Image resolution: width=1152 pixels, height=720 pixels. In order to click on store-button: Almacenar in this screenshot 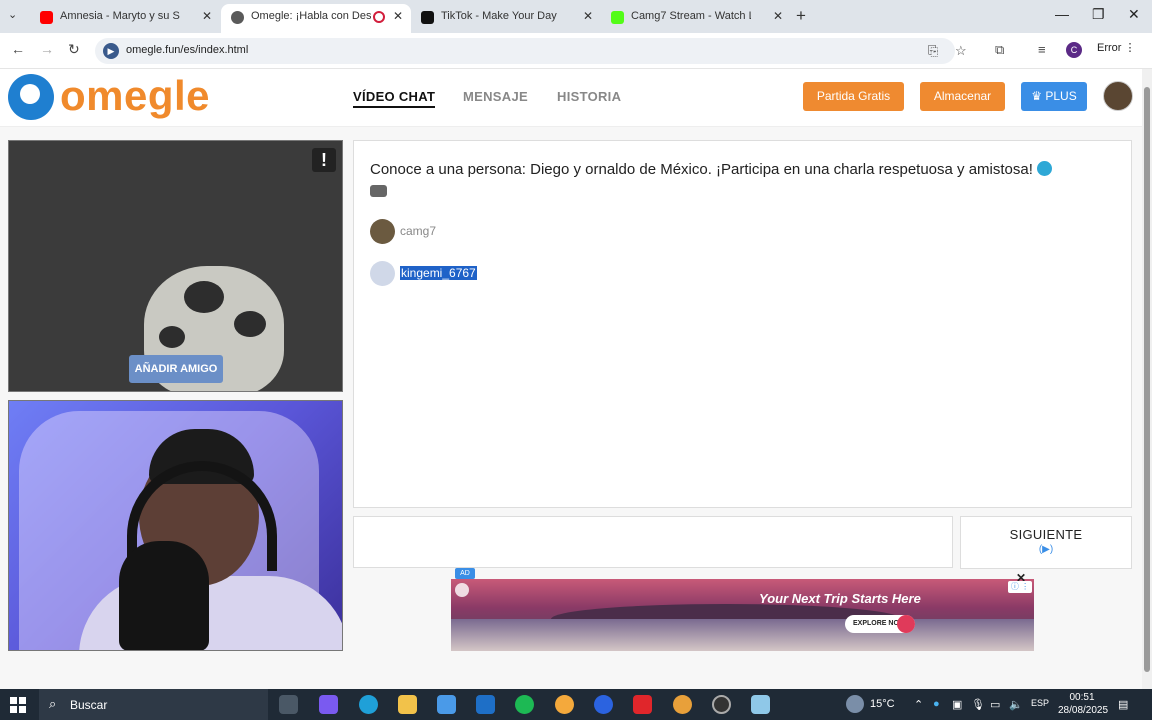, I will do `click(962, 96)`.